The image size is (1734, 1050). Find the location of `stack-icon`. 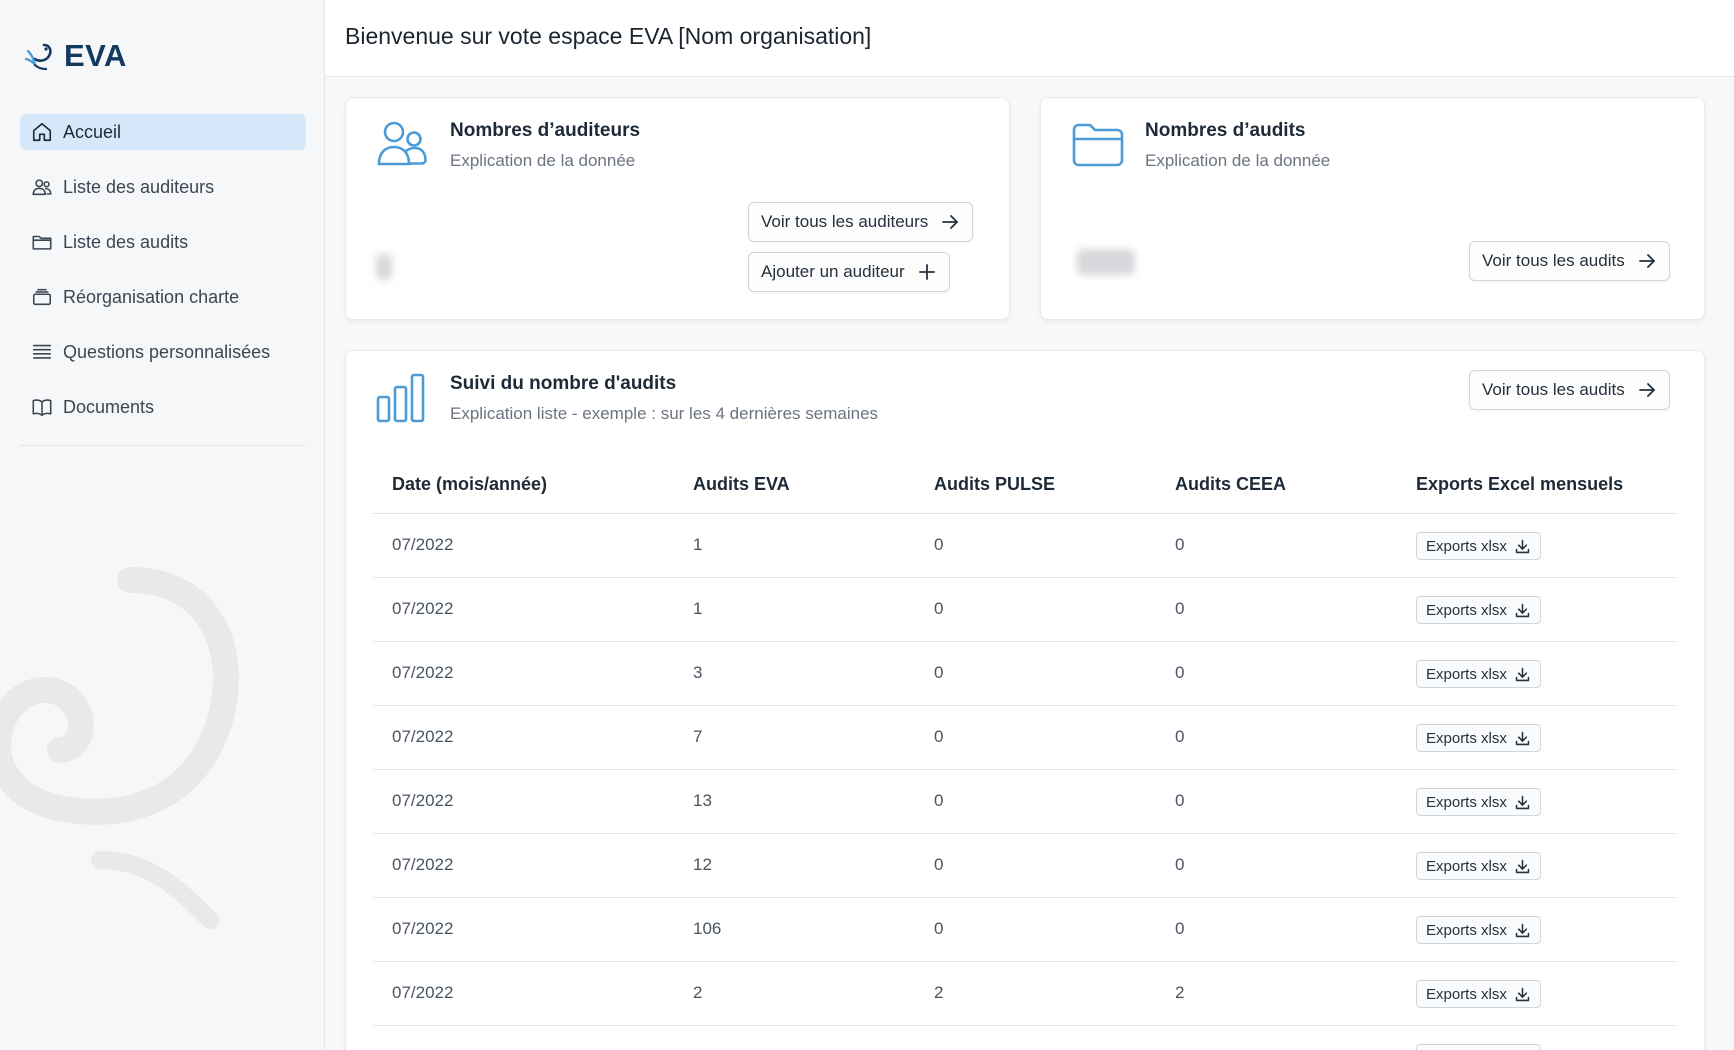

stack-icon is located at coordinates (42, 297).